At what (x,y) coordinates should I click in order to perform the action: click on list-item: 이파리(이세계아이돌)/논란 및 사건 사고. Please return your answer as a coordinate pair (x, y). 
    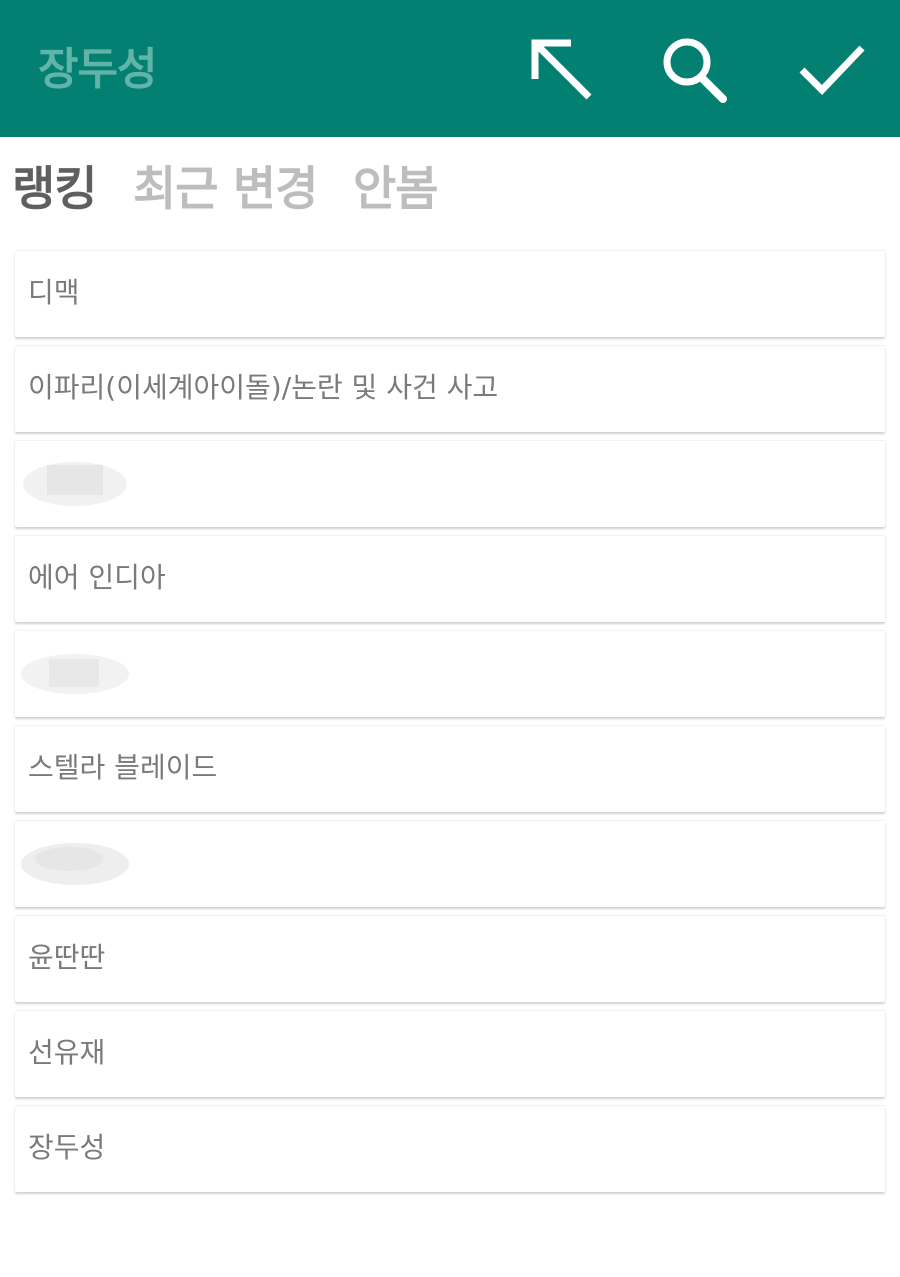
    Looking at the image, I should click on (450, 388).